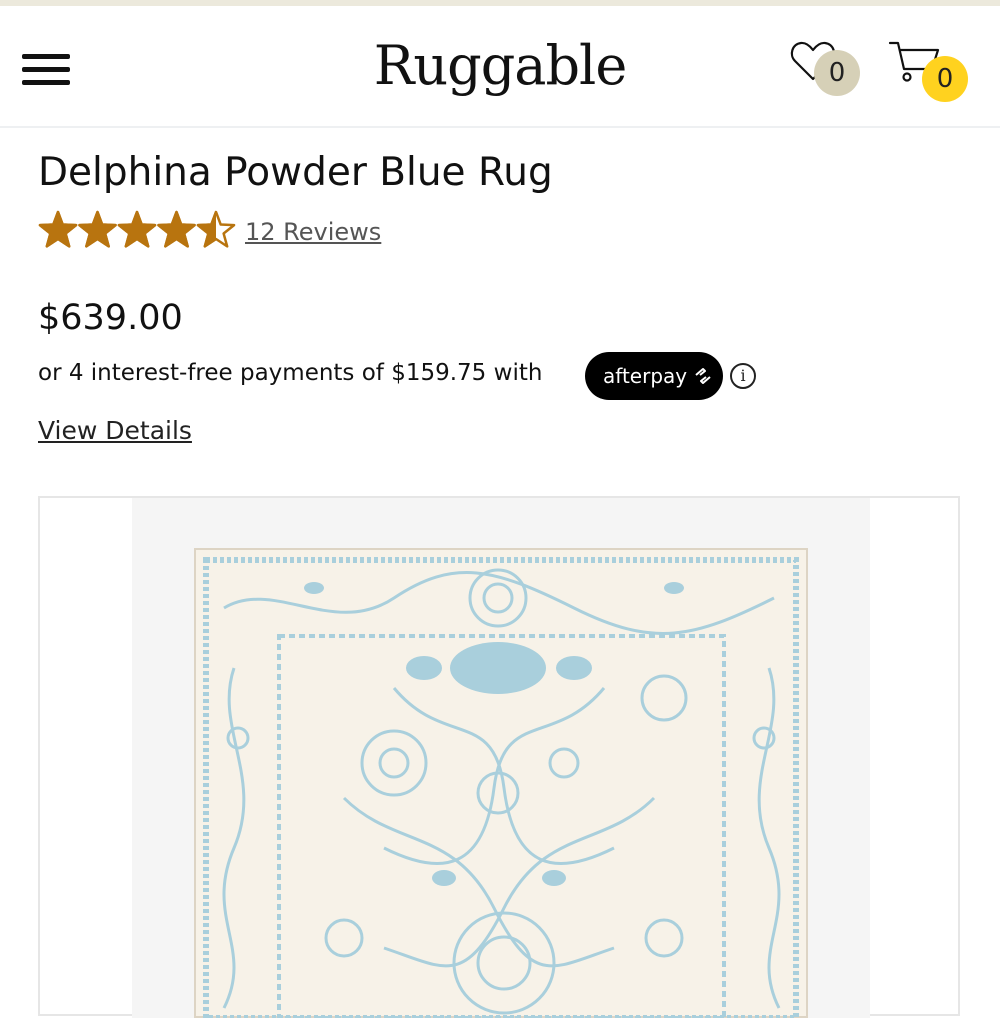 This screenshot has height=1018, width=1000. I want to click on cart-button: 0, so click(933, 75).